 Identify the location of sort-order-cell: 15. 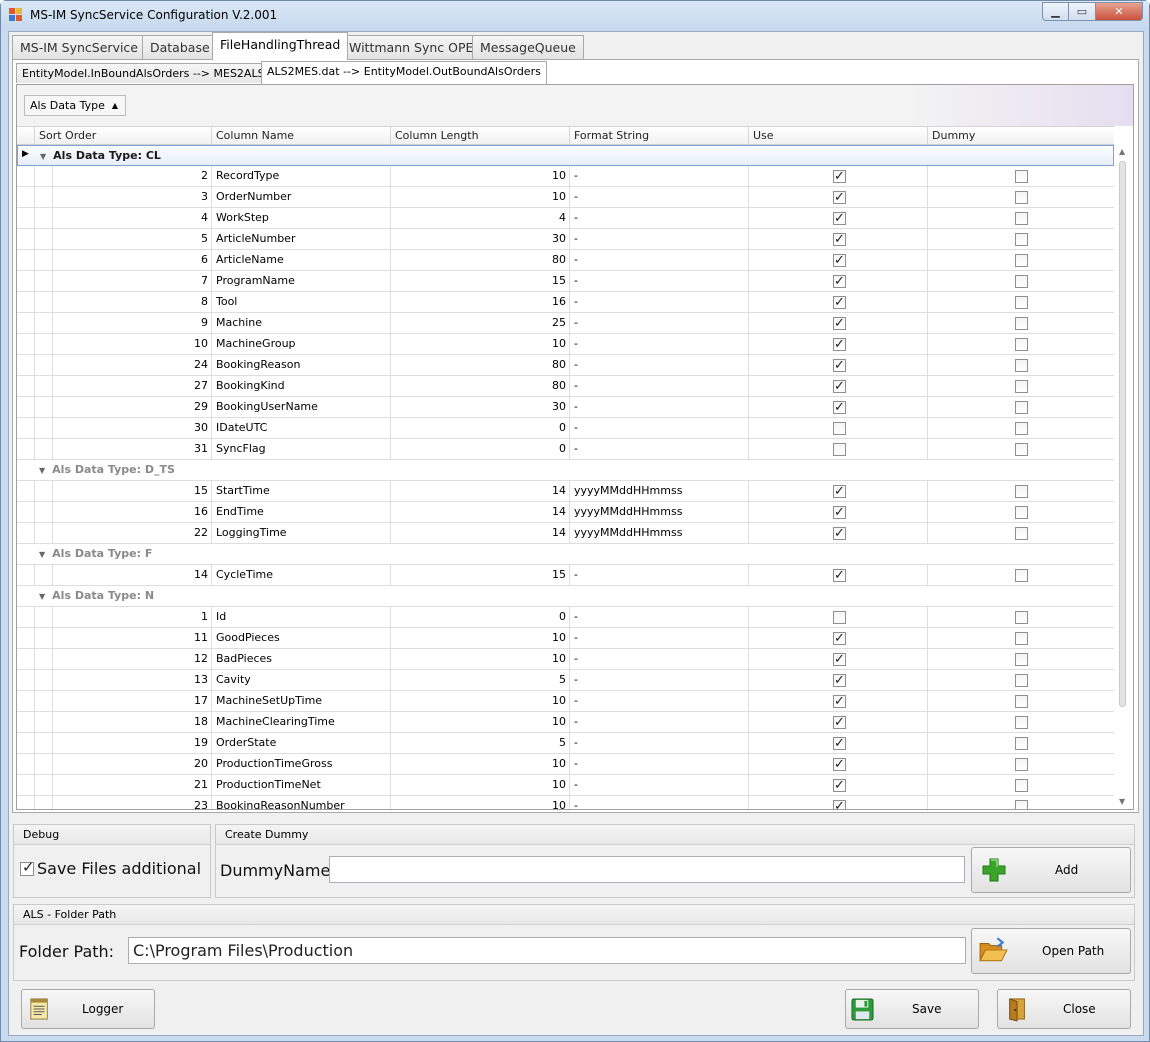
(132, 491).